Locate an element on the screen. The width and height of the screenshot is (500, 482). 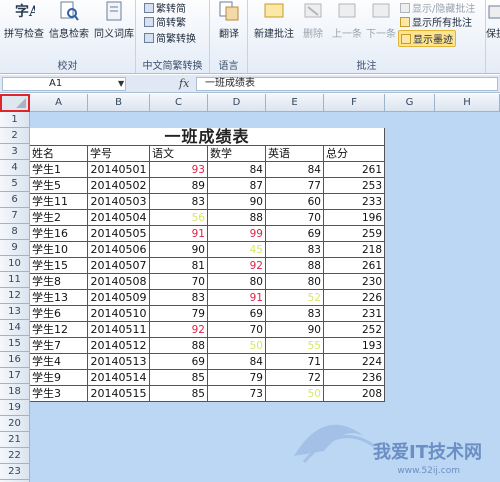
score-cell: 196 is located at coordinates (354, 218).